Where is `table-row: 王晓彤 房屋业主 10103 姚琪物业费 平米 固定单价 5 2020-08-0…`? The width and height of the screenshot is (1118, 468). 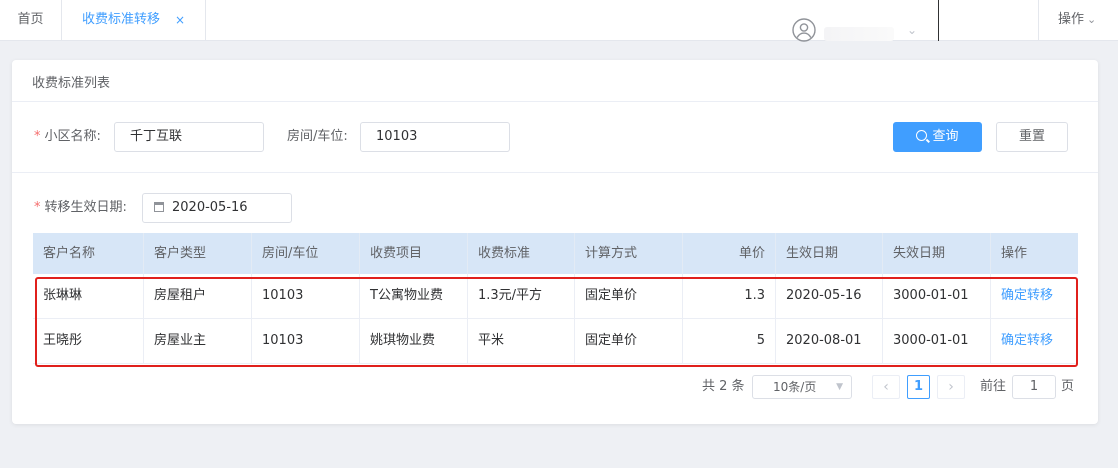 table-row: 王晓彤 房屋业主 10103 姚琪物业费 平米 固定单价 5 2020-08-0… is located at coordinates (555, 341).